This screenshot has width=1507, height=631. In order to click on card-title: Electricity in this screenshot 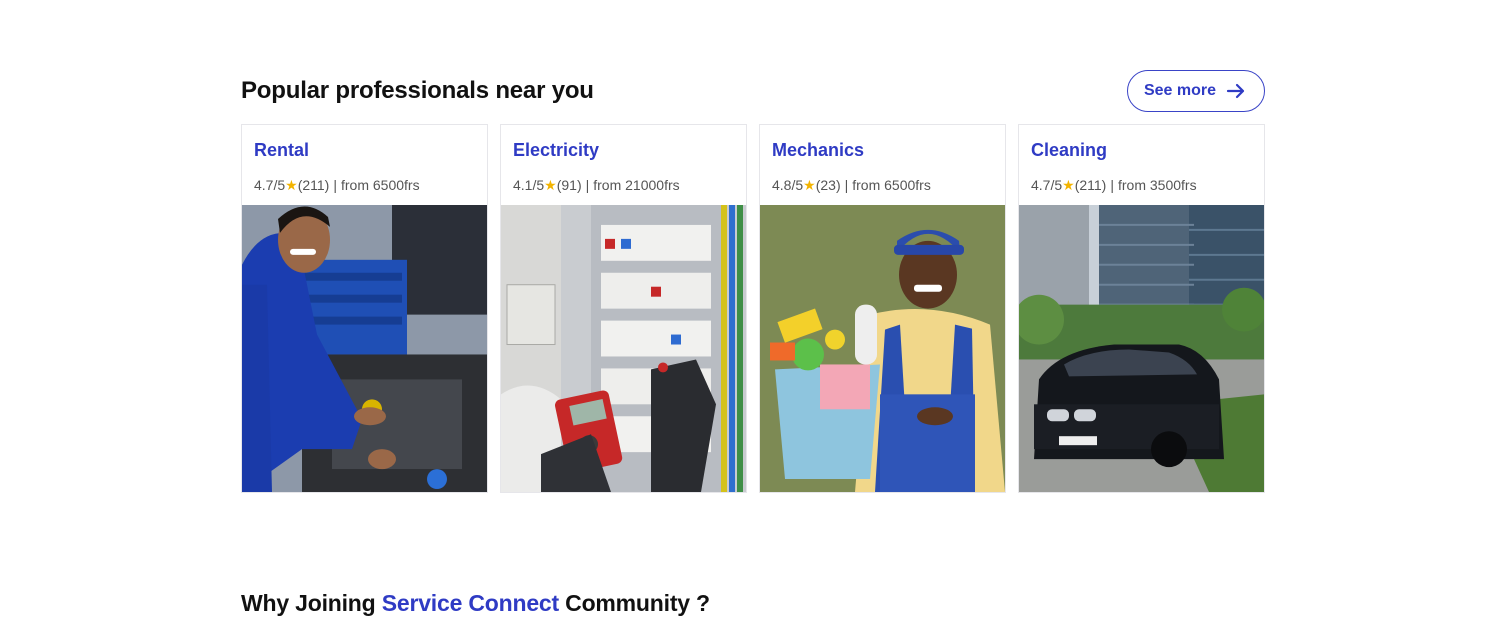, I will do `click(556, 150)`.